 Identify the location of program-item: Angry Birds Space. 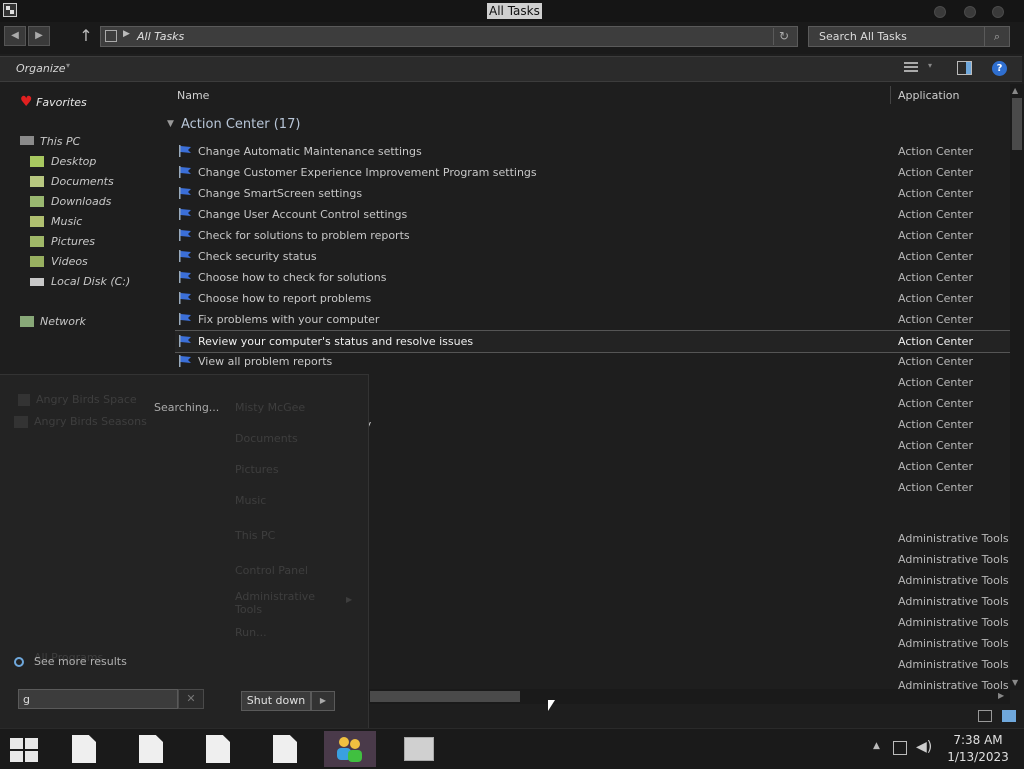
(77, 399).